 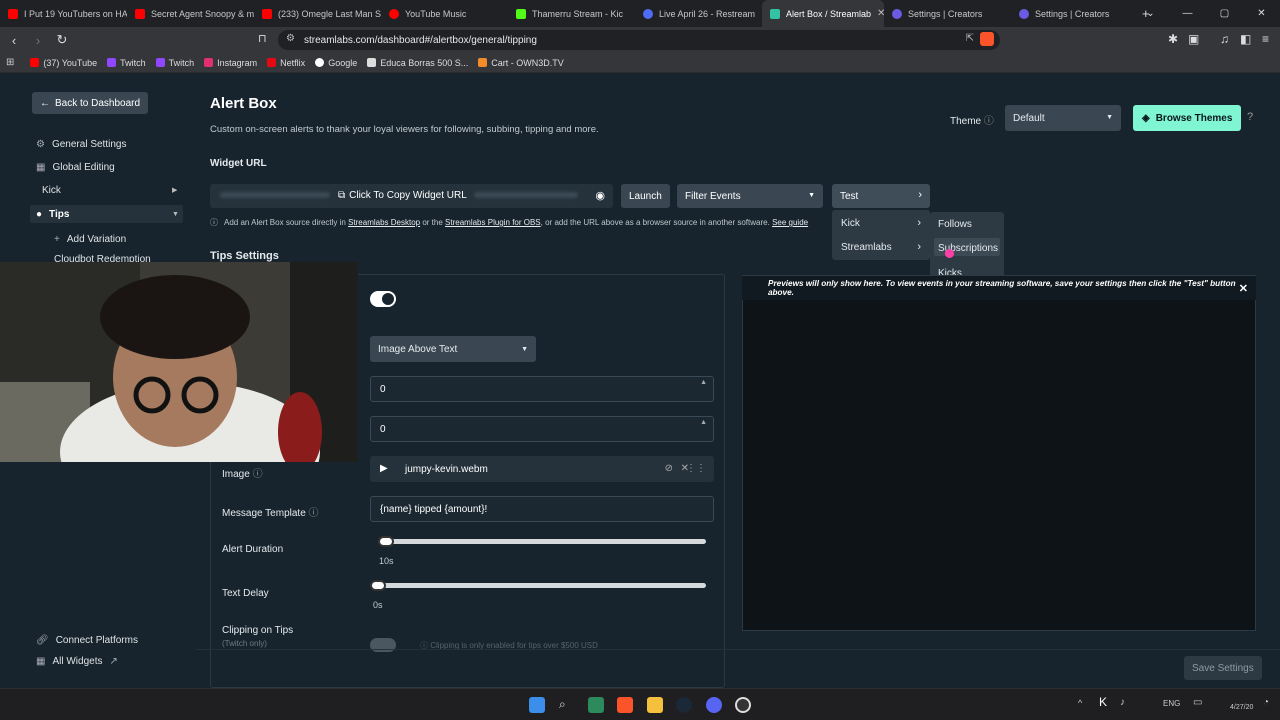 What do you see at coordinates (38, 40) in the screenshot?
I see `forward-icon: ›` at bounding box center [38, 40].